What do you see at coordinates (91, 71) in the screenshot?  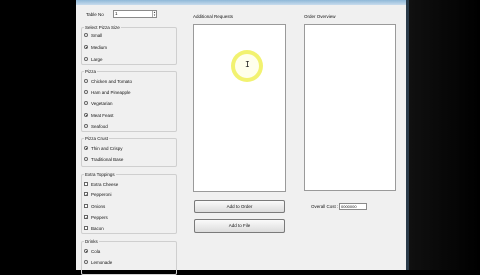 I see `pizza-caption: Pizza` at bounding box center [91, 71].